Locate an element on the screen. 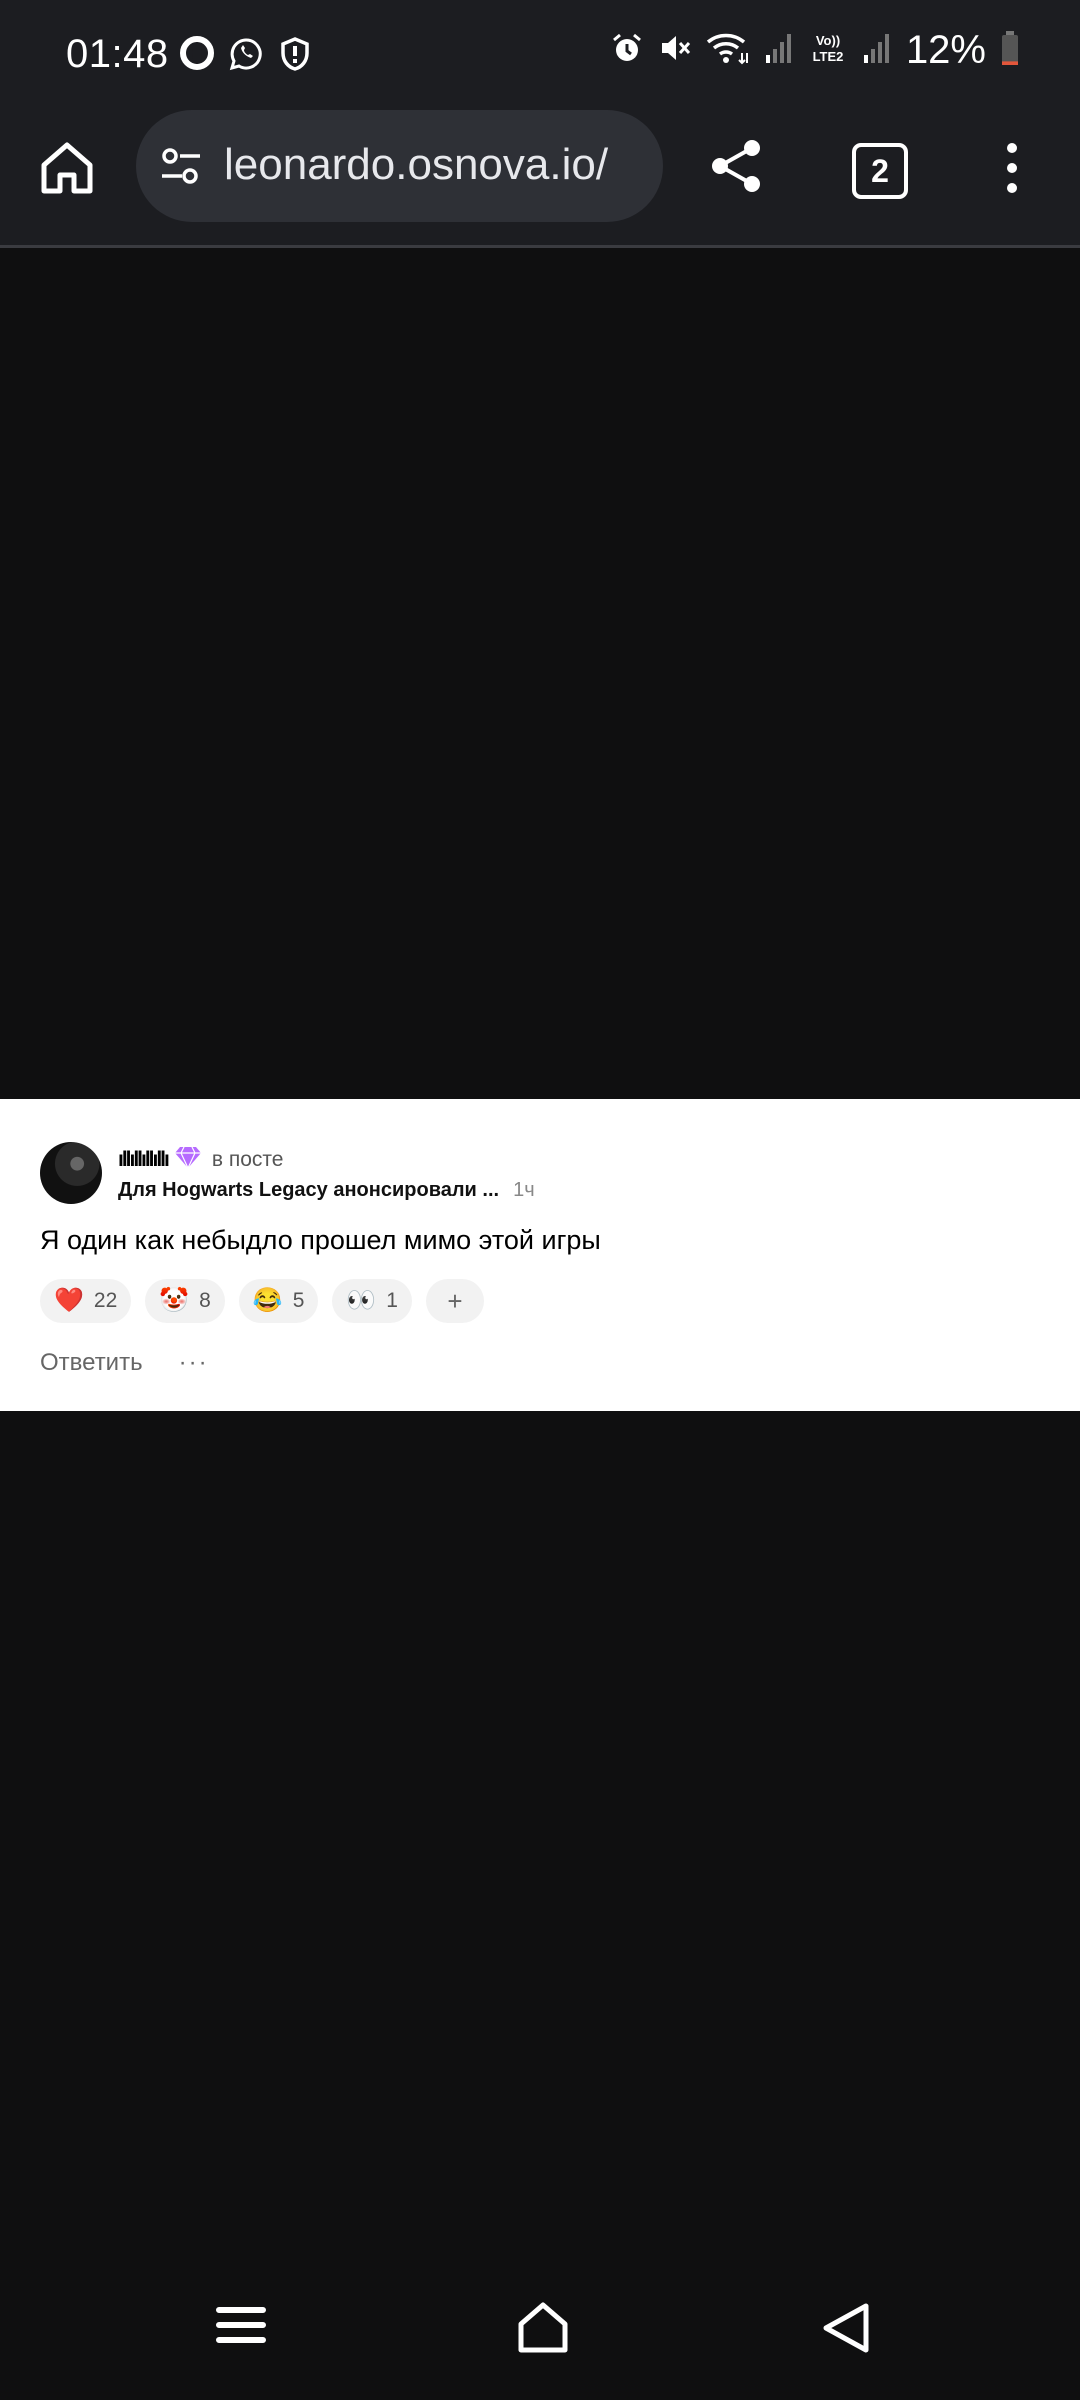  battery-icon is located at coordinates (1010, 50).